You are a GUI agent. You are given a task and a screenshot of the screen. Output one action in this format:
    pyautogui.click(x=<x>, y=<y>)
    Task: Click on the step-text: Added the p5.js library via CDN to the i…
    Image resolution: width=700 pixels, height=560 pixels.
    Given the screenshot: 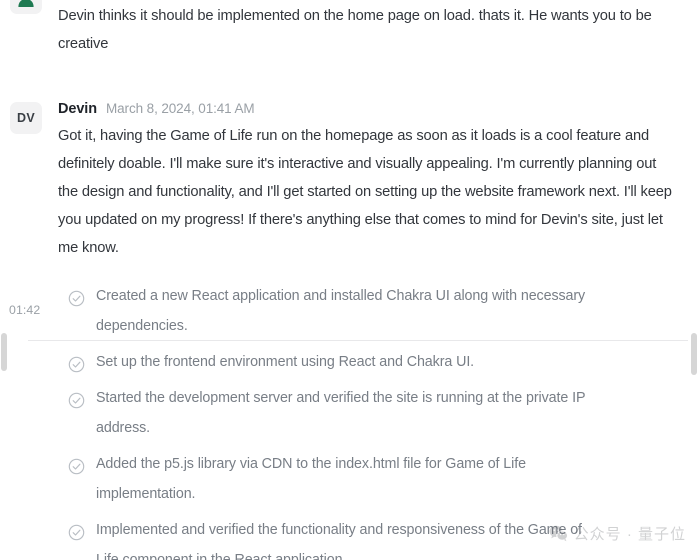 What is the action you would take?
    pyautogui.click(x=311, y=479)
    